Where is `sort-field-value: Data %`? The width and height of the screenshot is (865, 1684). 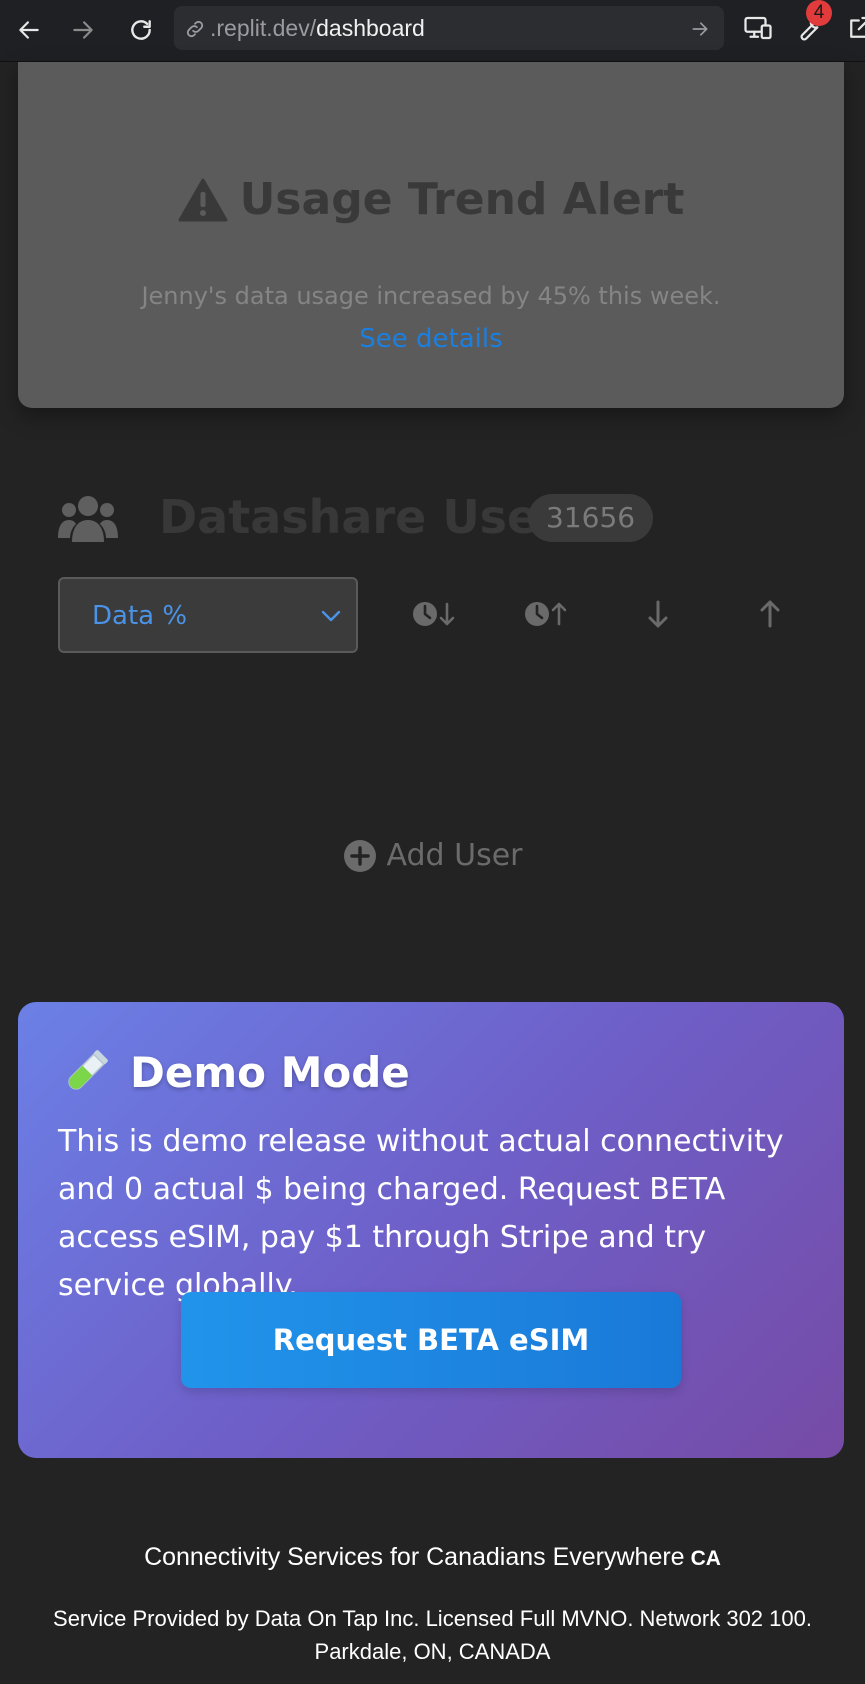
sort-field-value: Data % is located at coordinates (140, 616).